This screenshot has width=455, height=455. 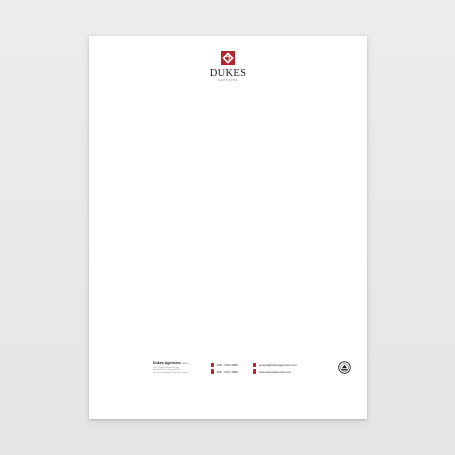 I want to click on brand-name: DUKES, so click(x=228, y=73).